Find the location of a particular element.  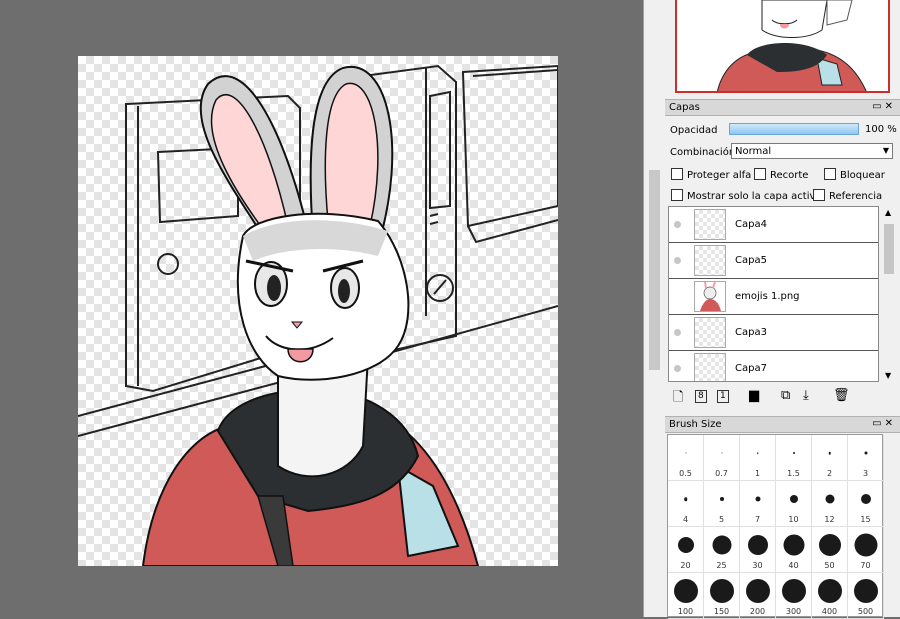

layer-list: Capa4 Capa5 emojis 1.png Capa3 Capa7 is located at coordinates (773, 294).